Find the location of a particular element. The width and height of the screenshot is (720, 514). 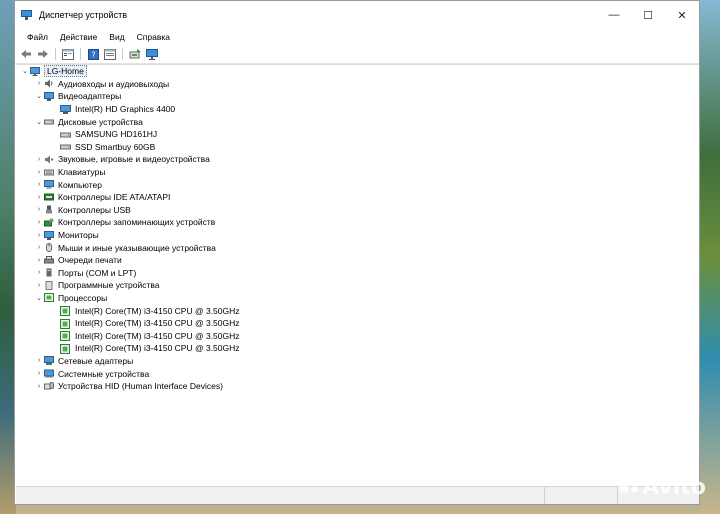

print-queue-icon is located at coordinates (49, 260).